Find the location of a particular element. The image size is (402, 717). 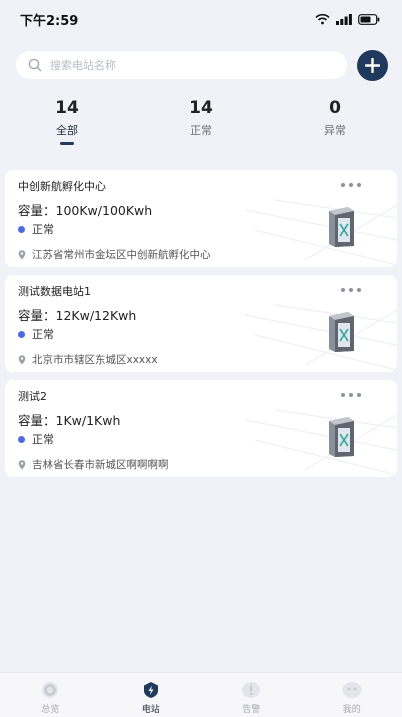

station-address: 吉林省长春市新城区啊啊啊啊 is located at coordinates (93, 464).